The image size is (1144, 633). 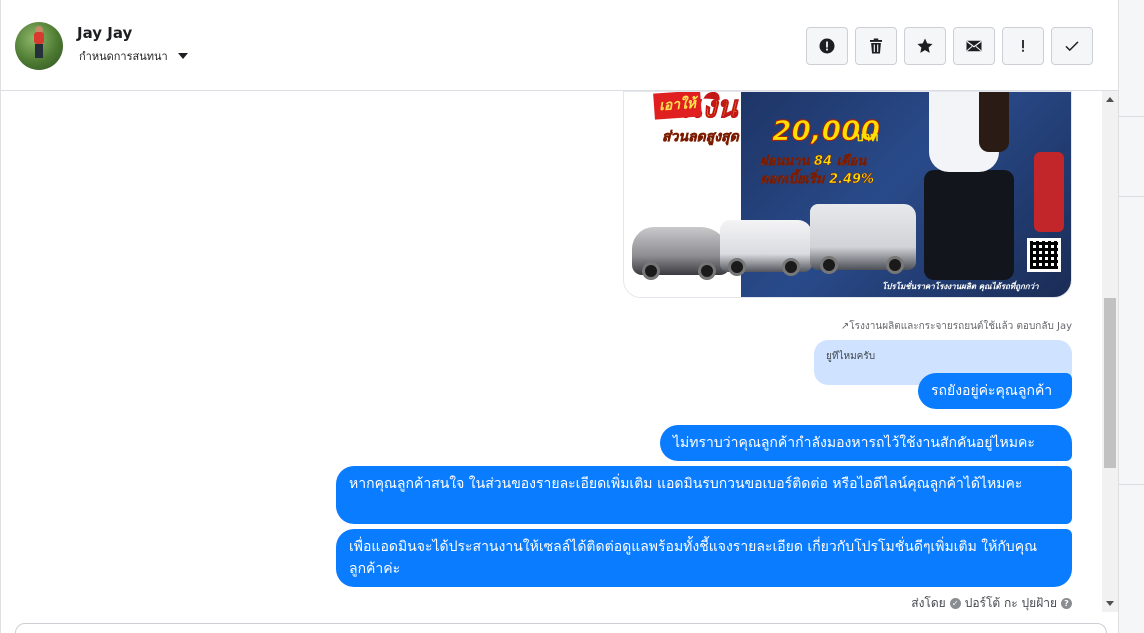 What do you see at coordinates (955, 603) in the screenshot?
I see `verified-icon: ✓` at bounding box center [955, 603].